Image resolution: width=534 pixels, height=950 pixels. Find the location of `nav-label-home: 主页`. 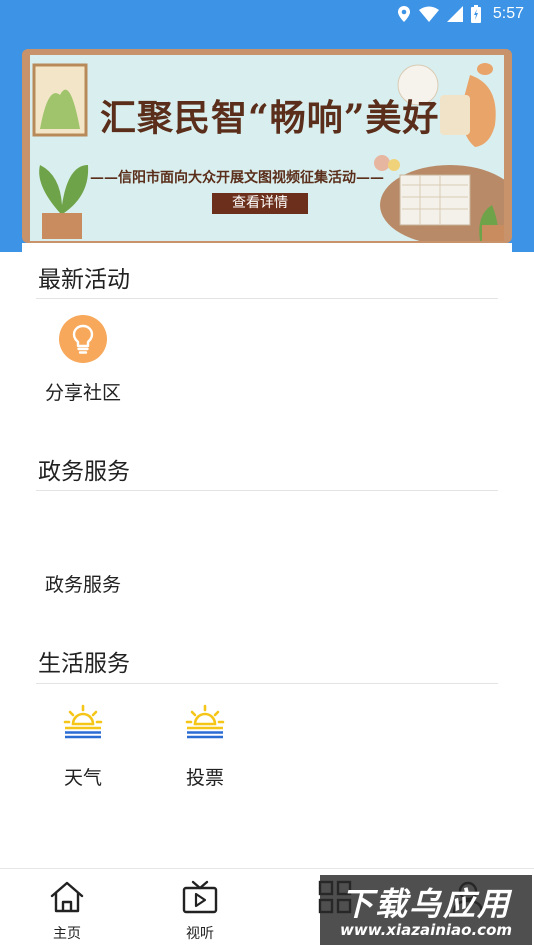

nav-label-home: 主页 is located at coordinates (67, 934).